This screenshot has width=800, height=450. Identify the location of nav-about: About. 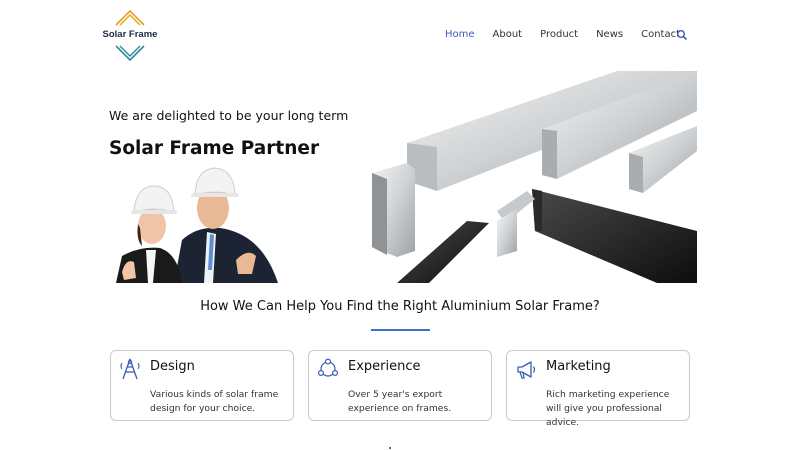
(508, 34).